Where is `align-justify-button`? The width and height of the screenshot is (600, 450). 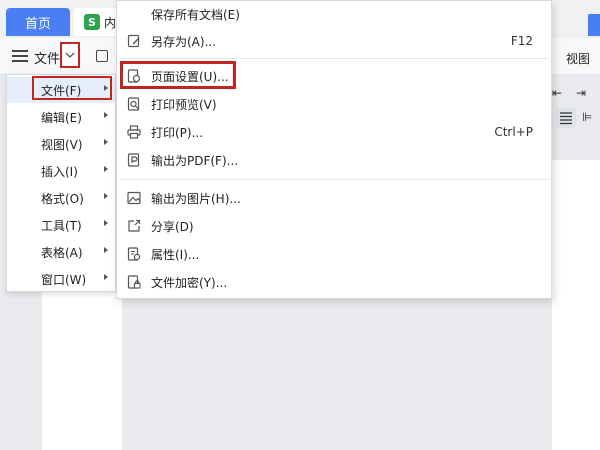
align-justify-button is located at coordinates (566, 118).